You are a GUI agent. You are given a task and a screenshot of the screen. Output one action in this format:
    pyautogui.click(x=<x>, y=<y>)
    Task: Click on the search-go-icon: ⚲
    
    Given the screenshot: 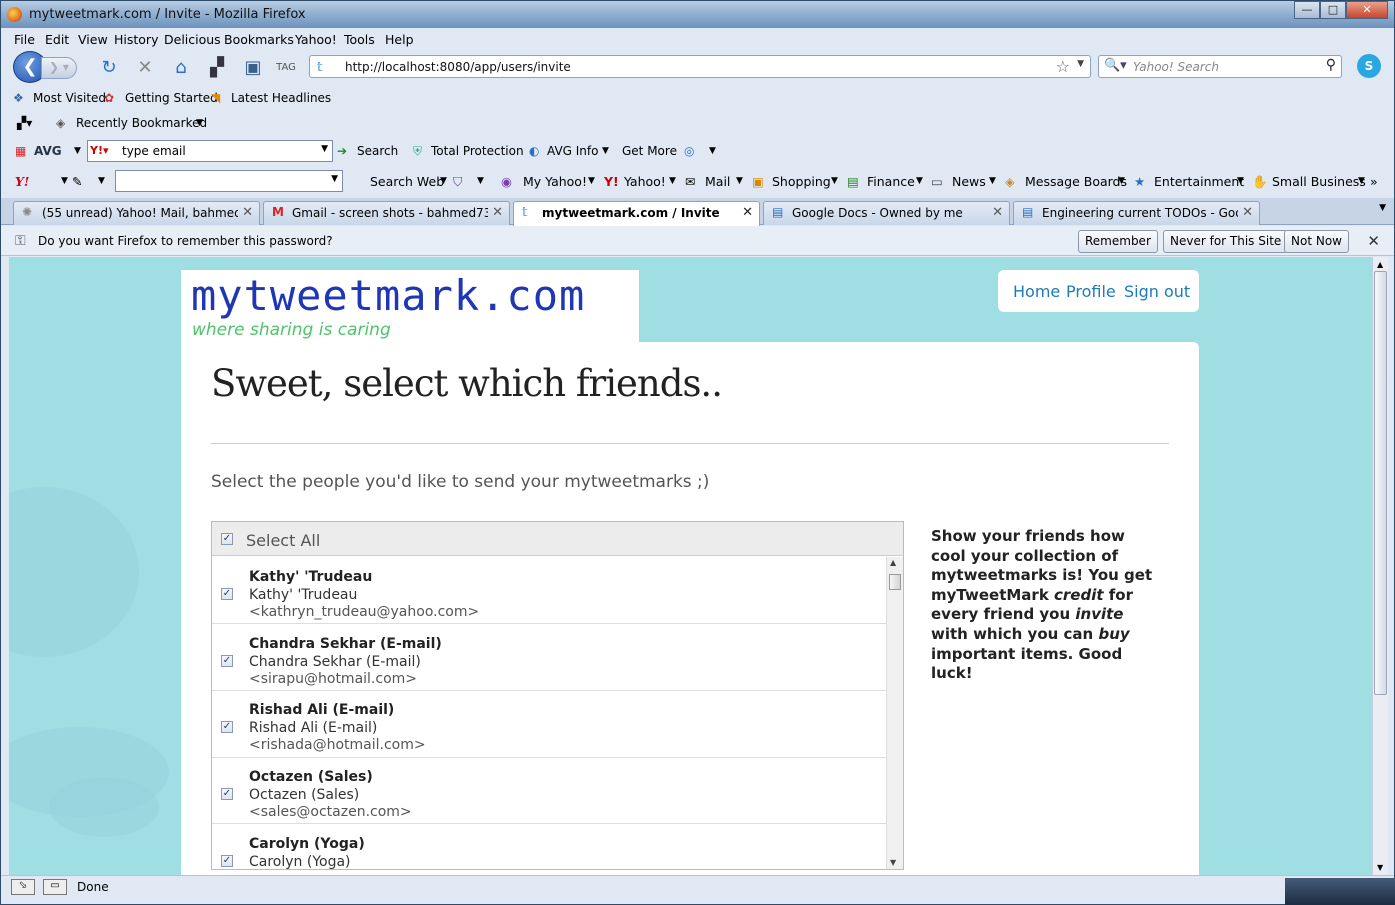 What is the action you would take?
    pyautogui.click(x=1331, y=65)
    